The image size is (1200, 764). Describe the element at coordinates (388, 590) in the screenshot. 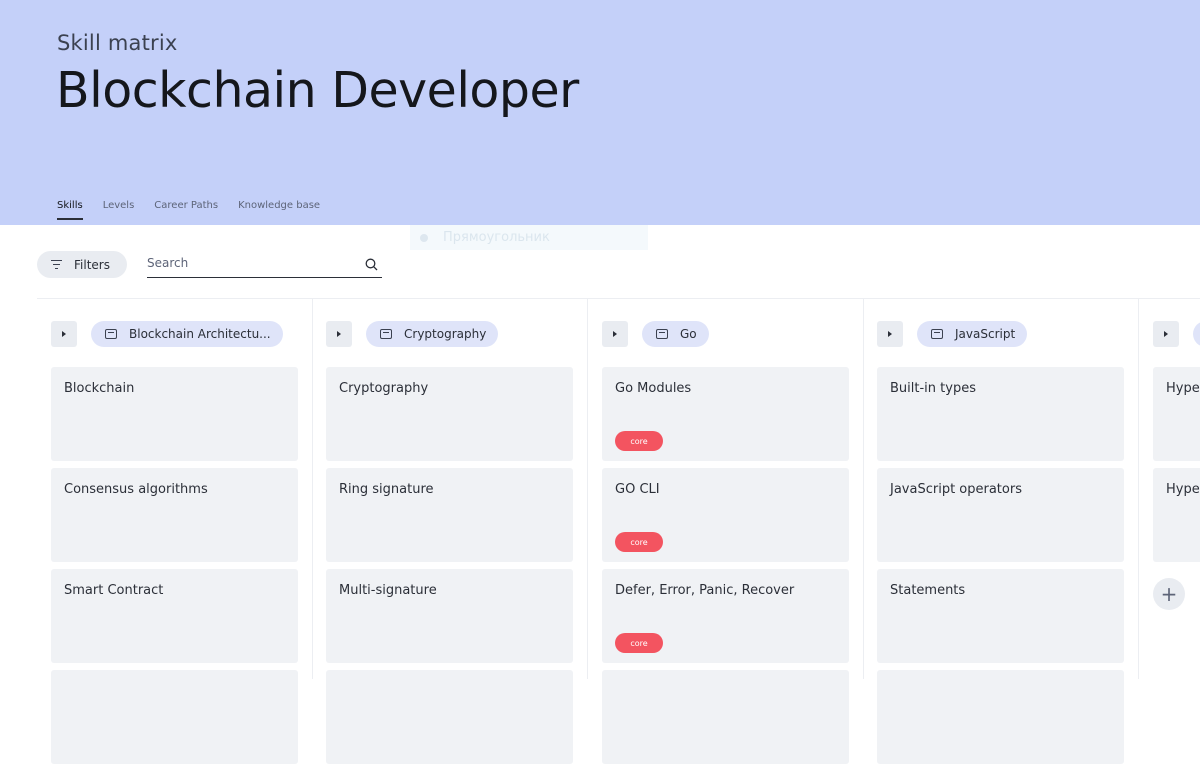

I see `skill-label: Multi-signature` at that location.